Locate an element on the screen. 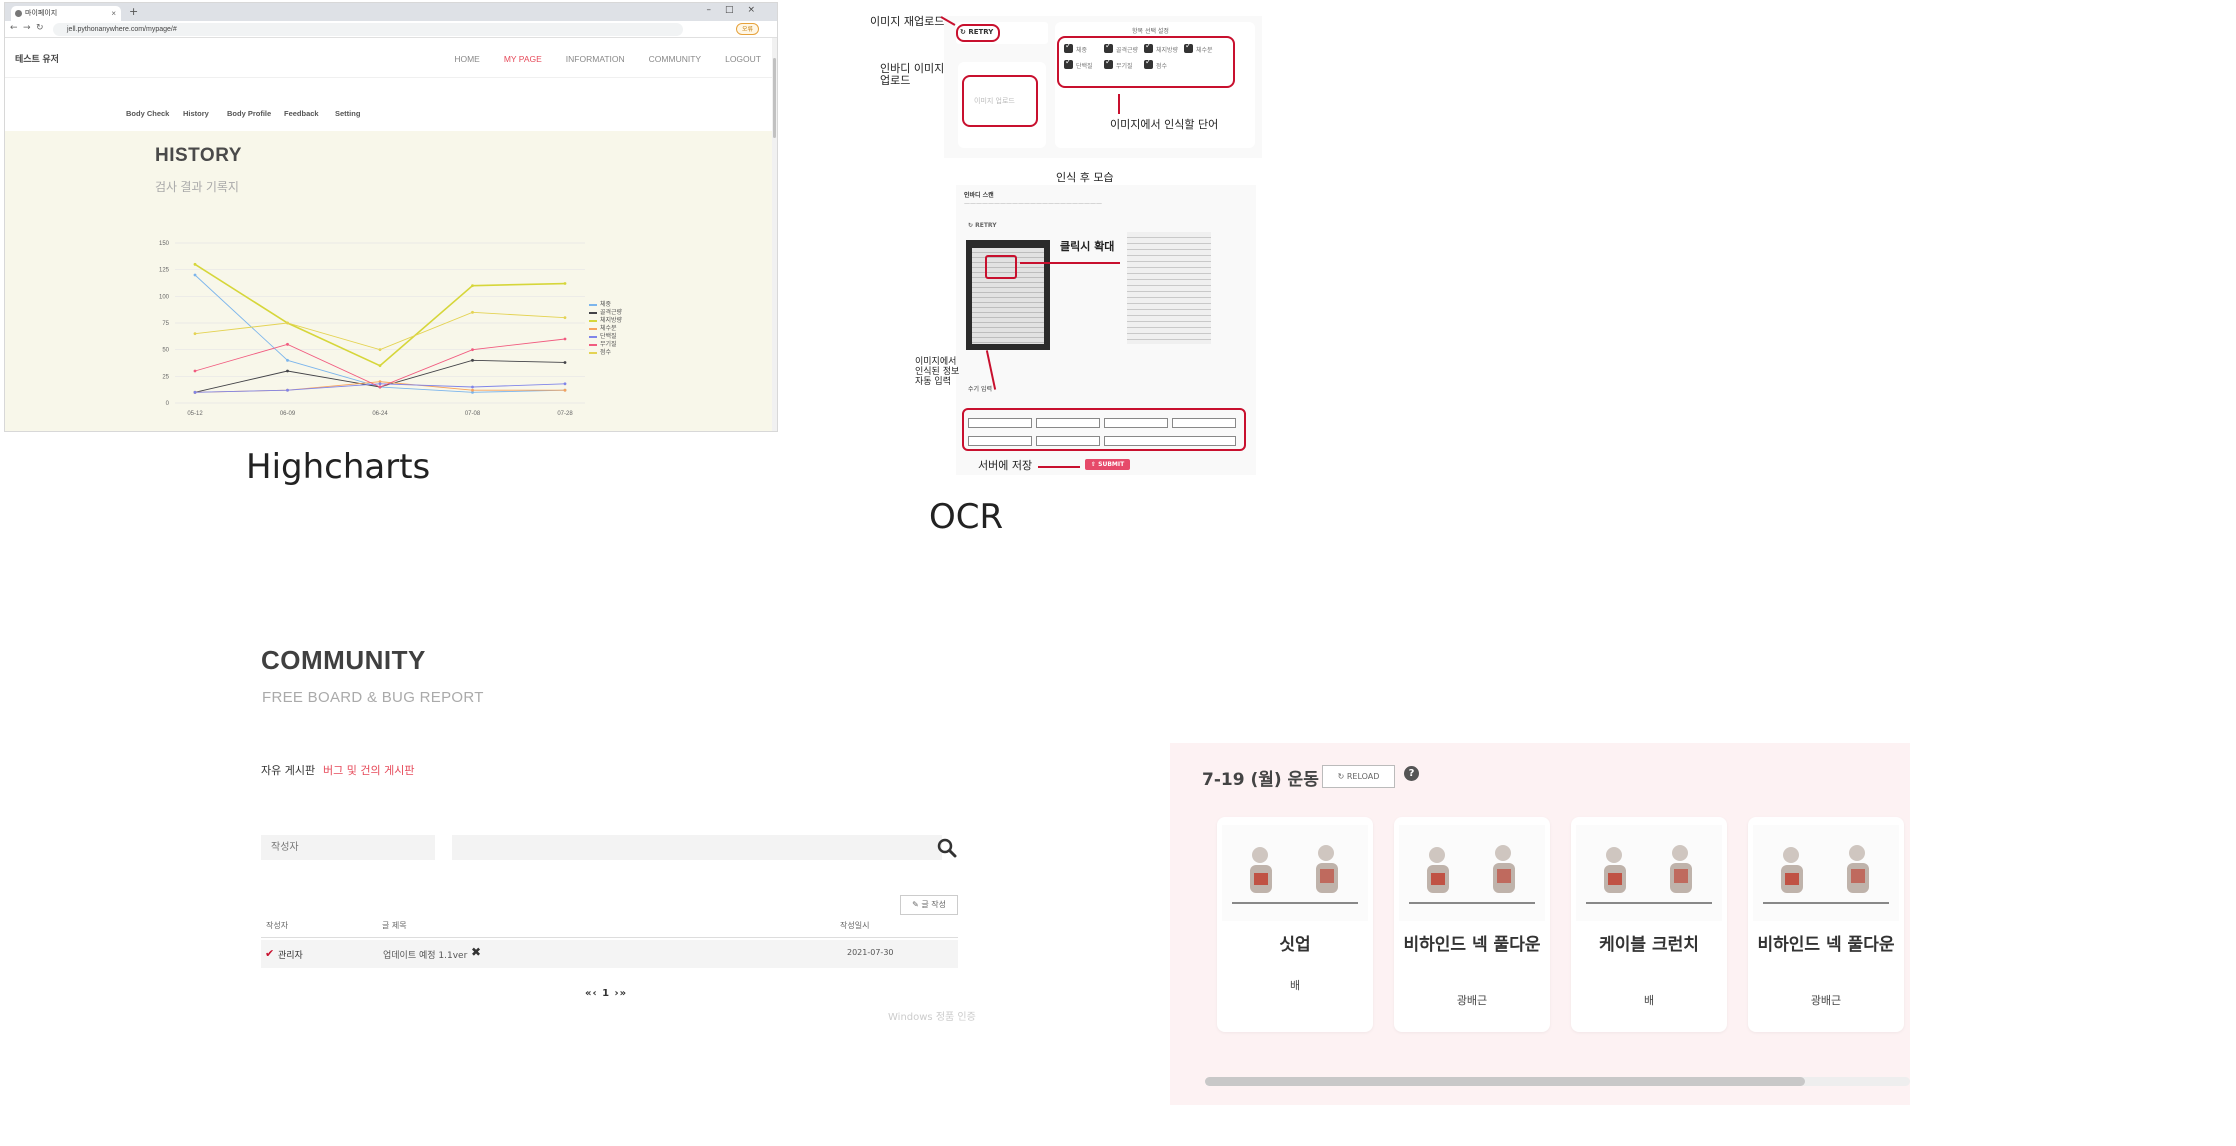  submit-label: SUBMIT is located at coordinates (1111, 464).